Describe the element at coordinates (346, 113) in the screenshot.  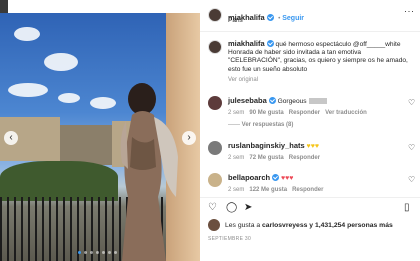
I see `see-translation-link: Ver traducción` at that location.